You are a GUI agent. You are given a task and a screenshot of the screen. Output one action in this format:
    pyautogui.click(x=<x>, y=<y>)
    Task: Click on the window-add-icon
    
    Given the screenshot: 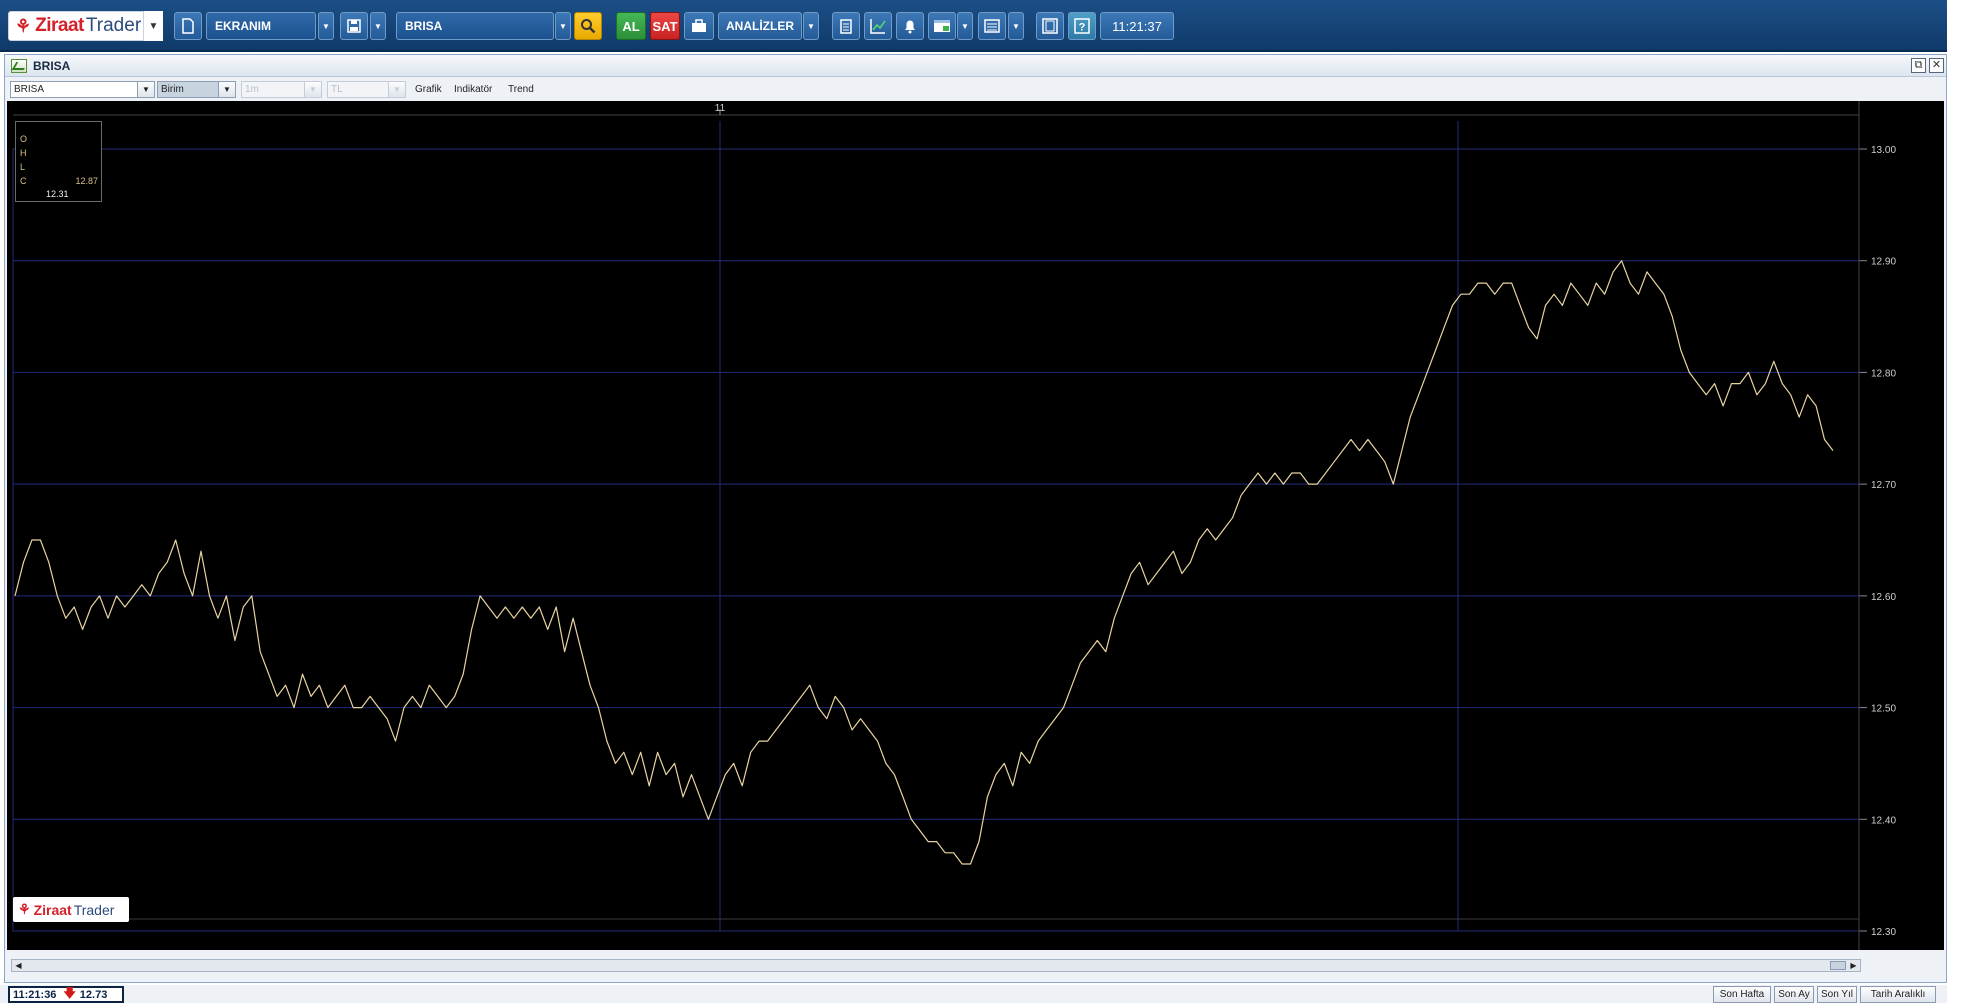 What is the action you would take?
    pyautogui.click(x=942, y=26)
    